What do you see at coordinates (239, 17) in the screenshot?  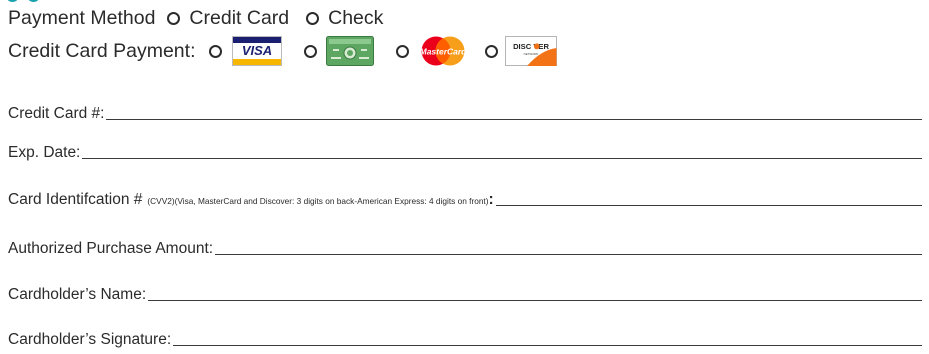 I see `credit-card-option-label: Credit Card` at bounding box center [239, 17].